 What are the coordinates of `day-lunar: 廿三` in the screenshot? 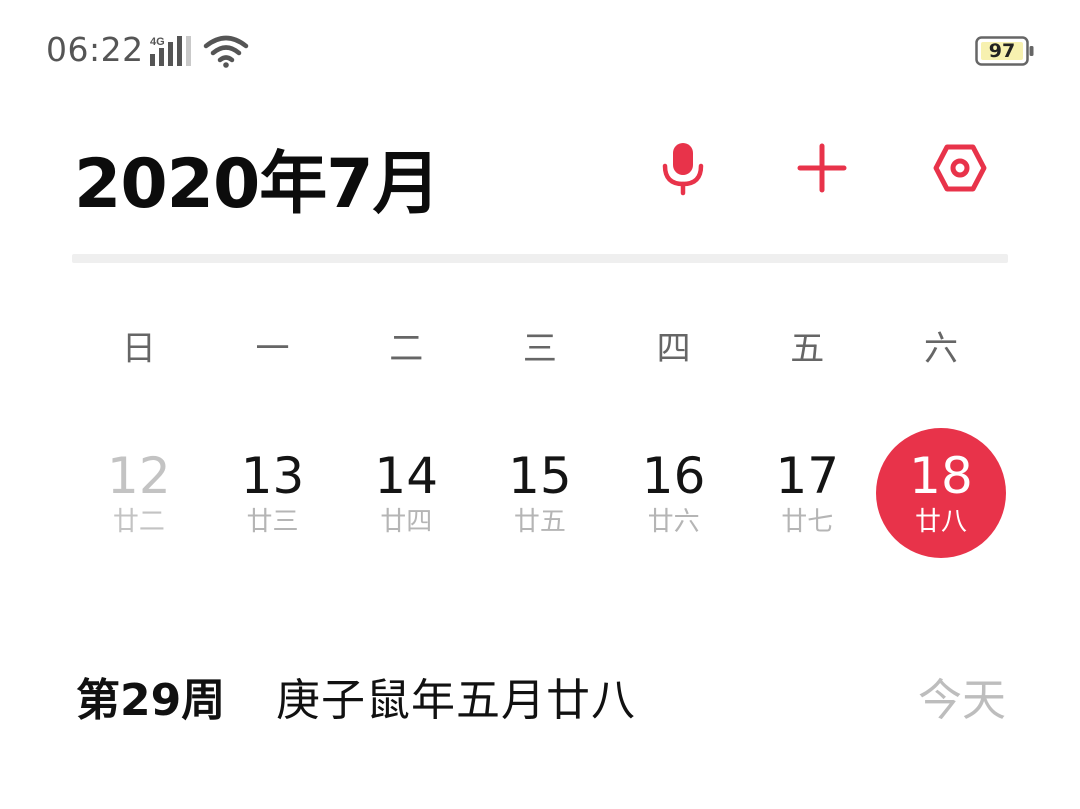 It's located at (272, 522).